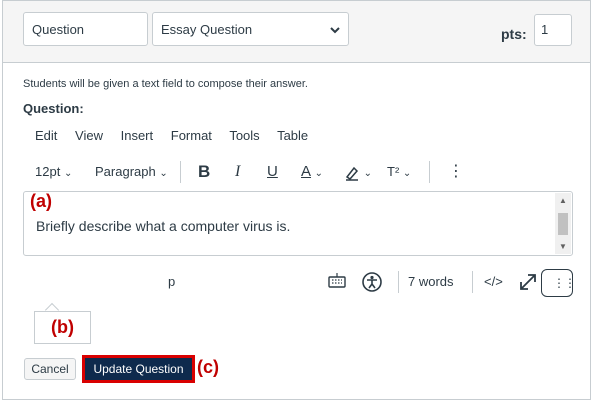  I want to click on block-format-dropdown: Paragraph ⌄, so click(131, 172).